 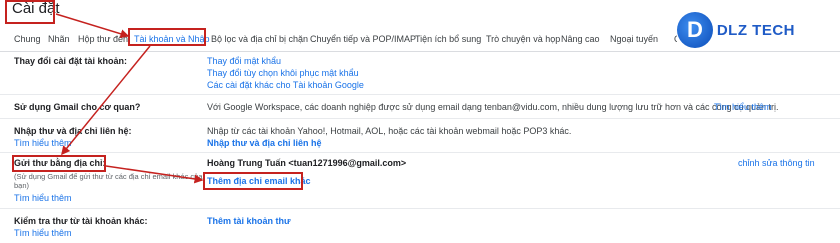 What do you see at coordinates (154, 174) in the screenshot?
I see `send-as-to-add-arrow` at bounding box center [154, 174].